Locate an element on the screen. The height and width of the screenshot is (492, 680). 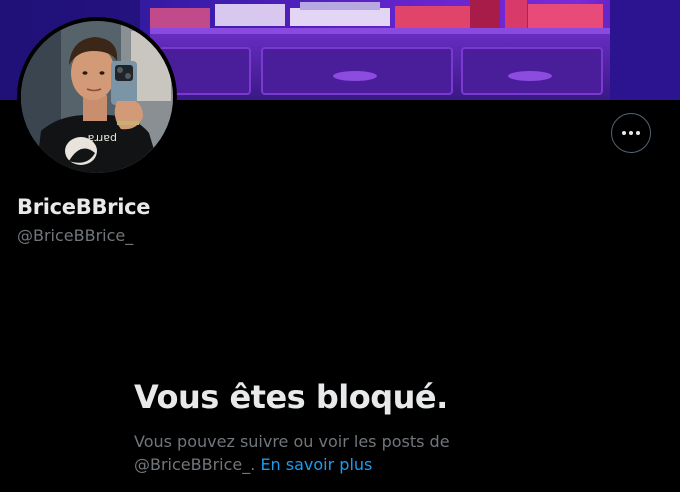
avatar-photo: parra is located at coordinates (97, 97).